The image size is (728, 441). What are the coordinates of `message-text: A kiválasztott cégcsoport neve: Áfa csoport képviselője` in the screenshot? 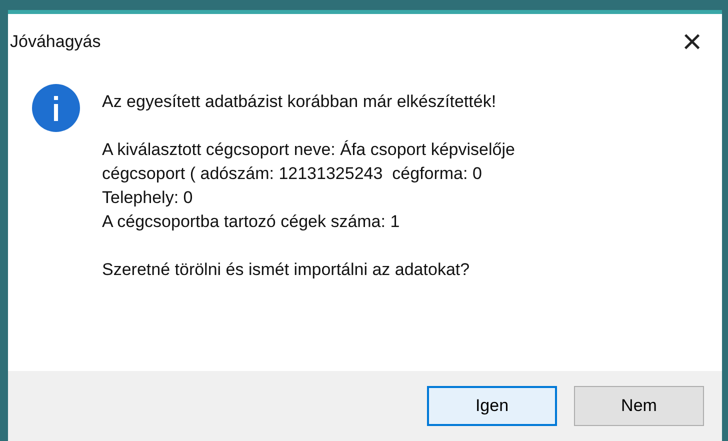 It's located at (308, 150).